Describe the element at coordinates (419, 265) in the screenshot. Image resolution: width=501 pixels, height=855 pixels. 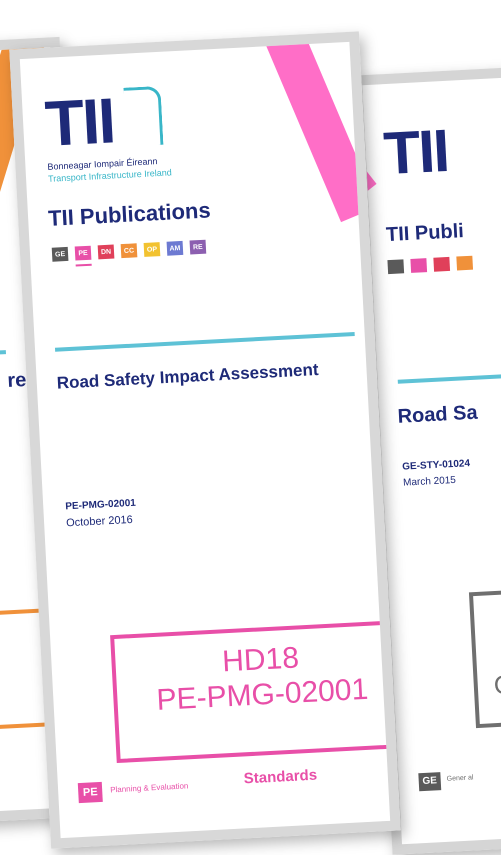
I see `chip-pe-right` at that location.